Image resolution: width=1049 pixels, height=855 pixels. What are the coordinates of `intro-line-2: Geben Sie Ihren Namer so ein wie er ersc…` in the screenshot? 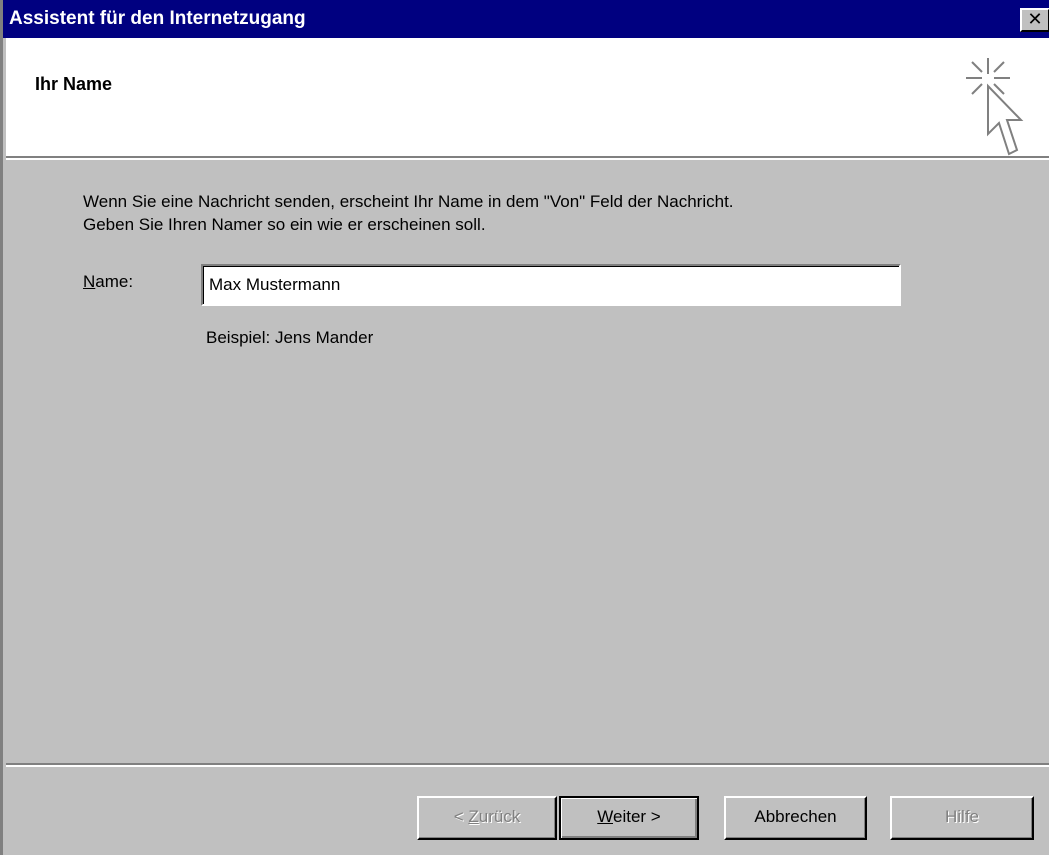 It's located at (284, 224).